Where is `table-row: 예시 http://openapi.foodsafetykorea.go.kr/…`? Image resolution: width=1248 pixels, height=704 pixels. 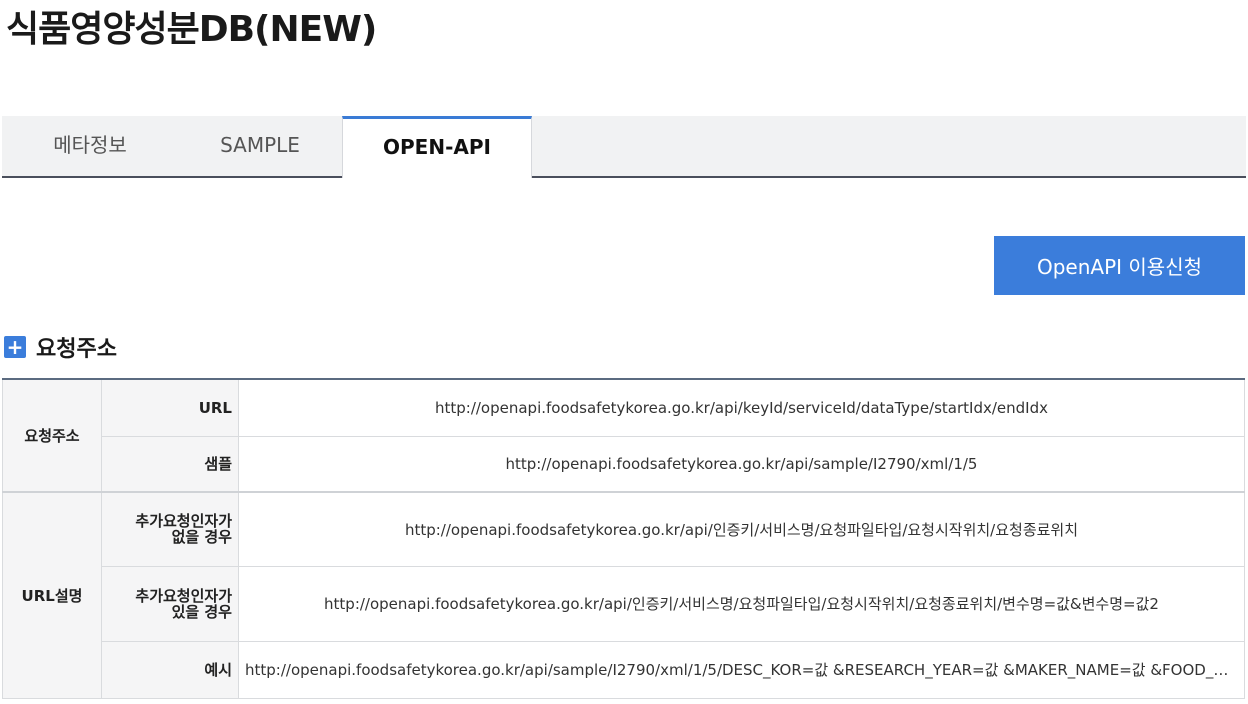
table-row: 예시 http://openapi.foodsafetykorea.go.kr/… is located at coordinates (624, 669).